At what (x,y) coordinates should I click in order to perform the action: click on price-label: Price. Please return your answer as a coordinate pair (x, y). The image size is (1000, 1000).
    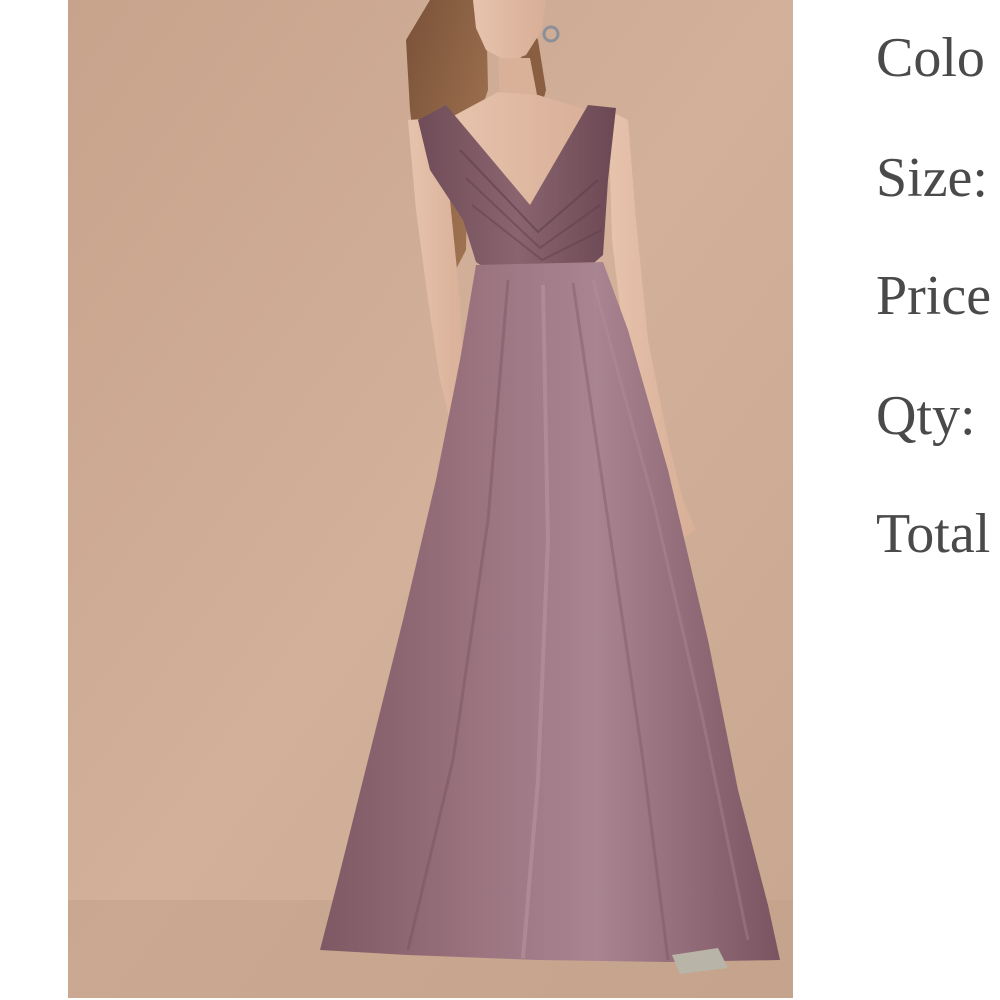
    Looking at the image, I should click on (934, 296).